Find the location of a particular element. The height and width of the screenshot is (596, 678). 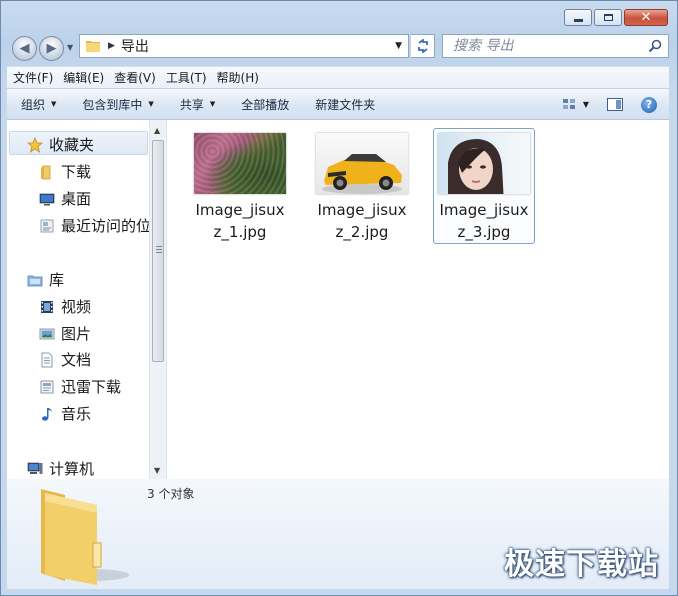

recent-pages-dropdown: ▼ is located at coordinates (70, 47).